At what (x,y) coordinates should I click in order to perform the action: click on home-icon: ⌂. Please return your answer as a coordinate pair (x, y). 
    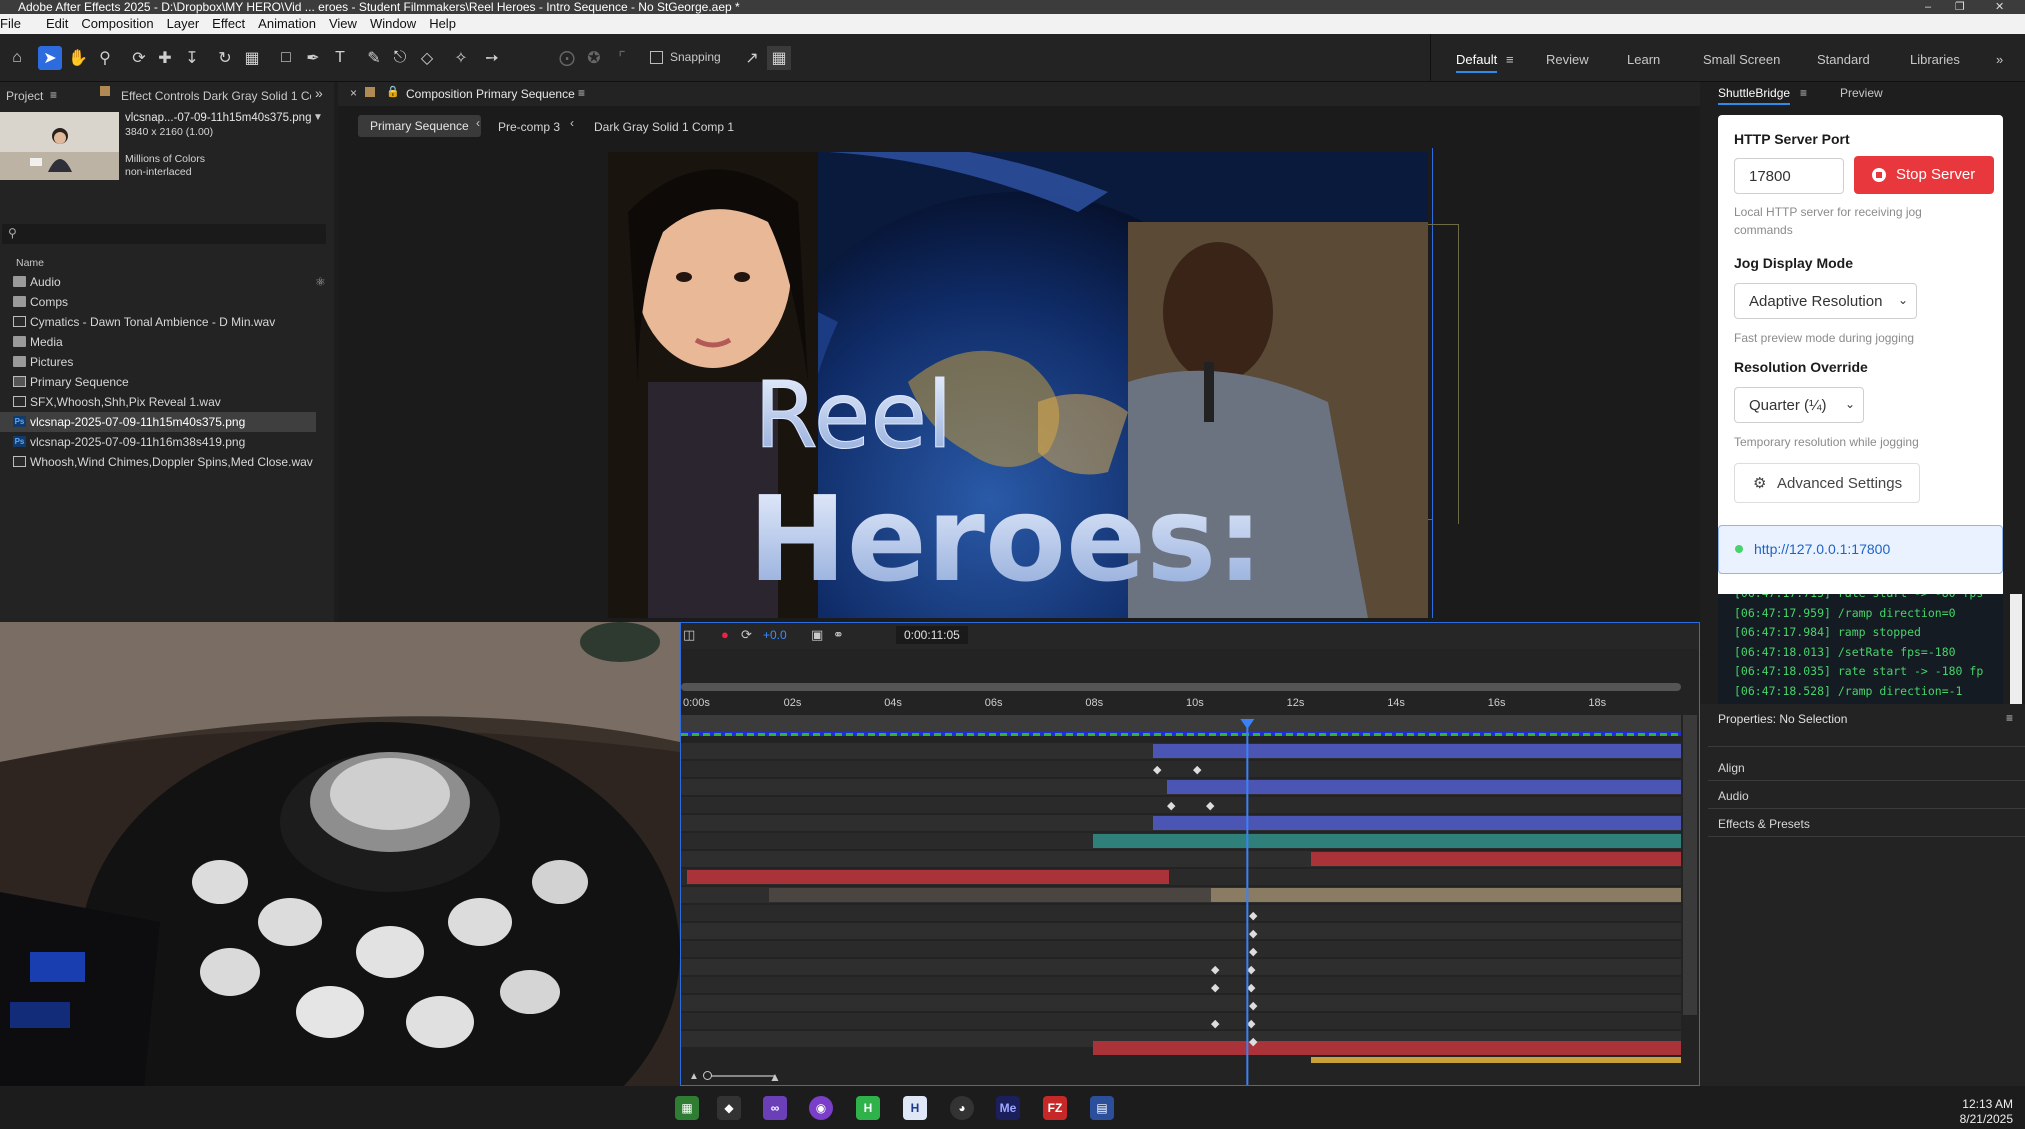
    Looking at the image, I should click on (17, 58).